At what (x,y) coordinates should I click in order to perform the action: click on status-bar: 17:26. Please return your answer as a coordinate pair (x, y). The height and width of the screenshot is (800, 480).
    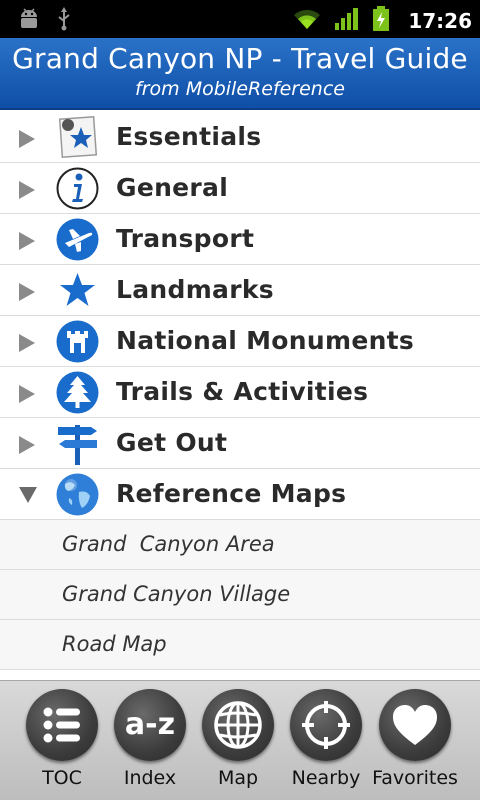
    Looking at the image, I should click on (240, 19).